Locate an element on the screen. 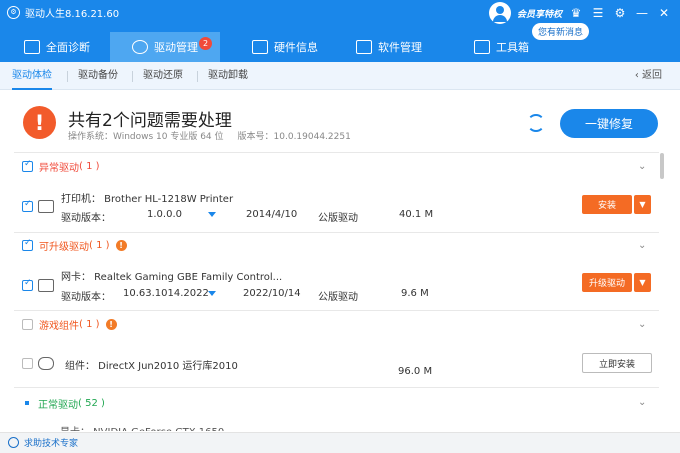 This screenshot has height=453, width=680. install-now-button: 立即安装 is located at coordinates (617, 363).